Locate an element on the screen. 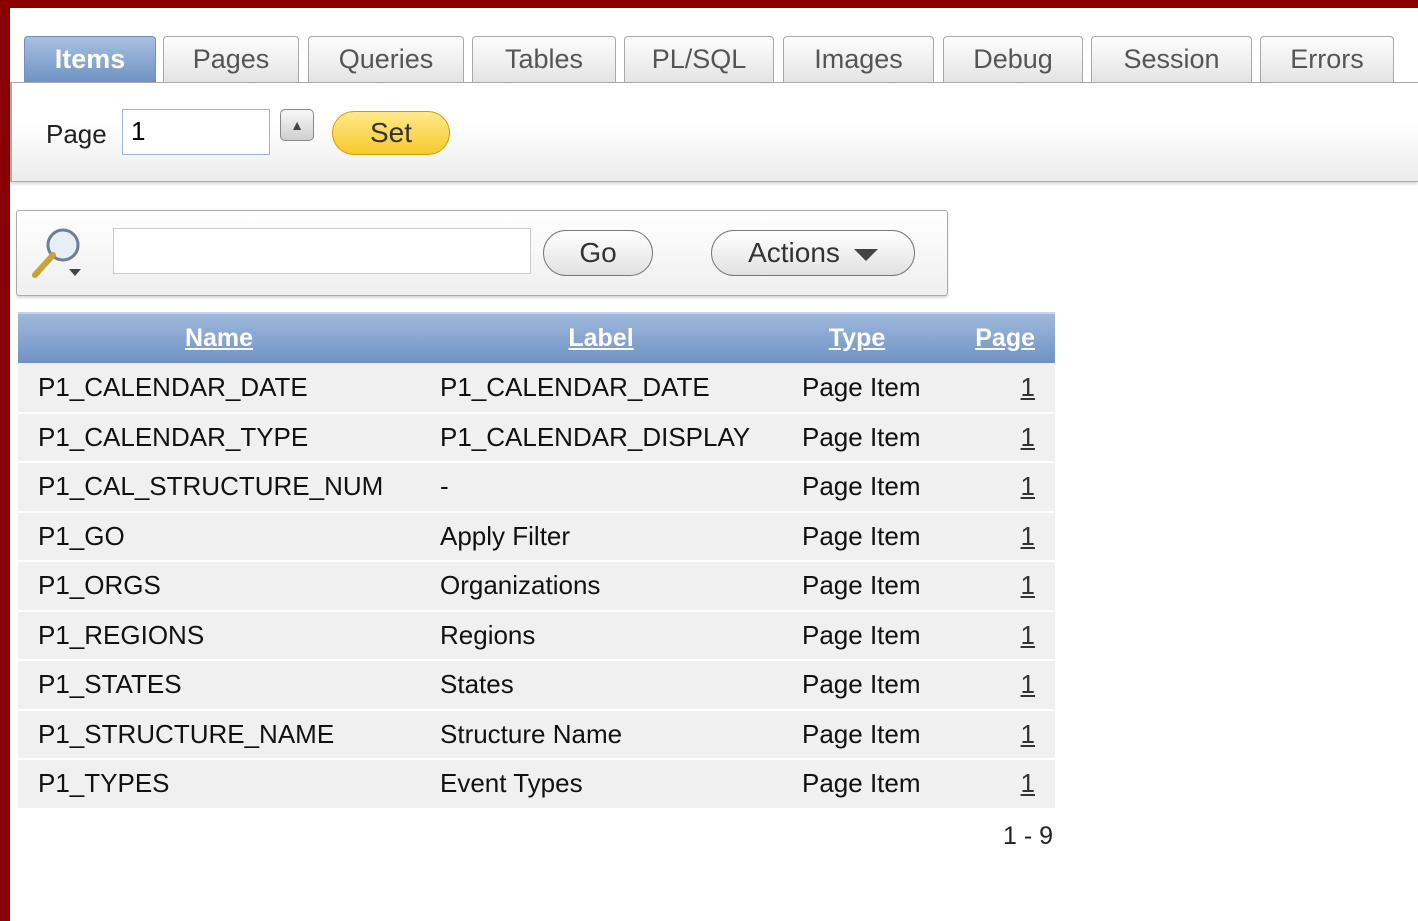 This screenshot has width=1418, height=921. table-row: P1_CAL_STRUCTURE_NUM - Page Item 1 is located at coordinates (536, 487).